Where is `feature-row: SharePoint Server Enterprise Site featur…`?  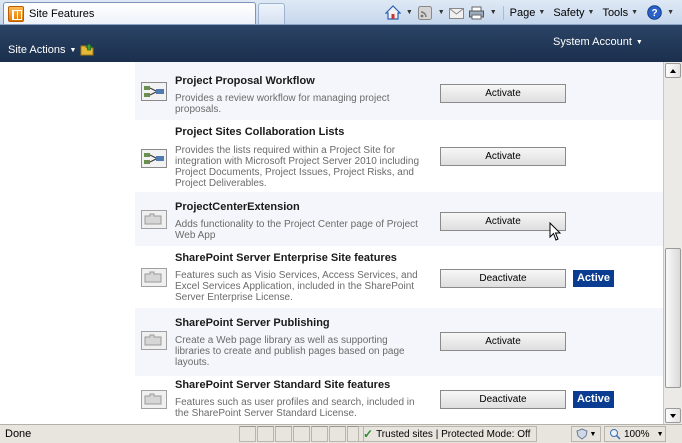
feature-row: SharePoint Server Enterprise Site featur… is located at coordinates (399, 277).